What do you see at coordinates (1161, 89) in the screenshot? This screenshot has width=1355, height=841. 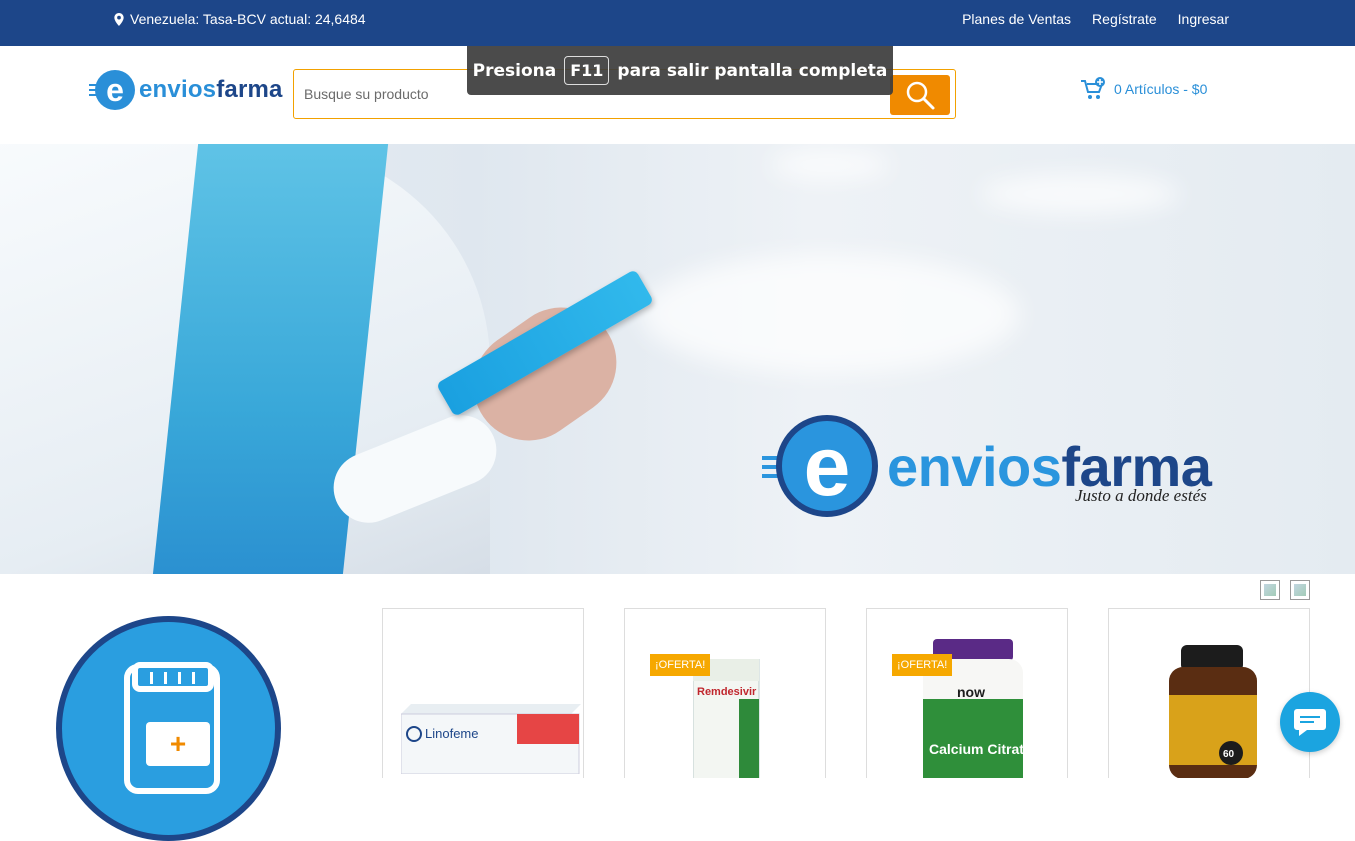 I see `cart-label: 0 Artículos - $0` at bounding box center [1161, 89].